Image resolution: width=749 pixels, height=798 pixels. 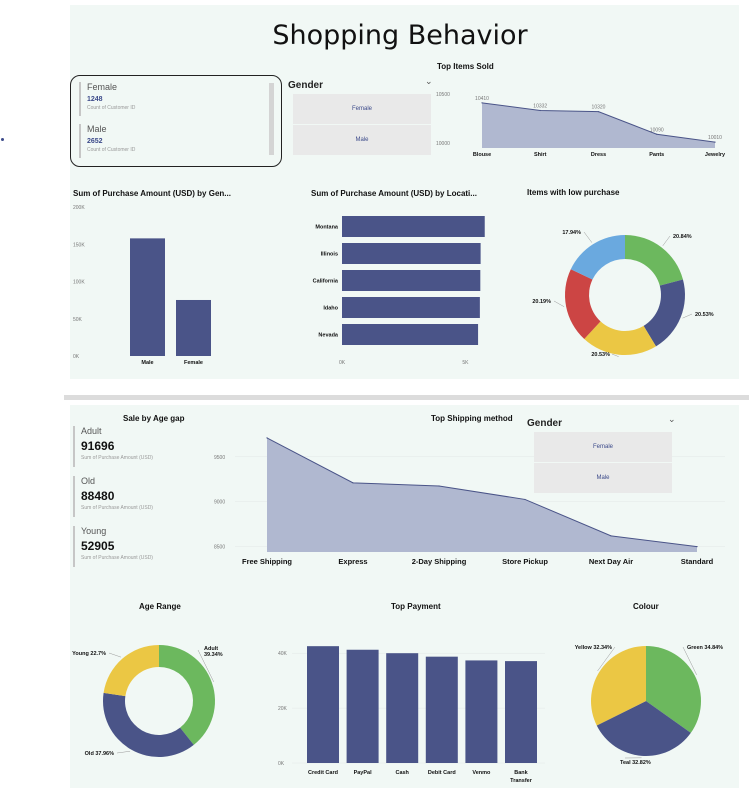 What do you see at coordinates (283, 709) in the screenshot?
I see `y-tick-label: 20K` at bounding box center [283, 709].